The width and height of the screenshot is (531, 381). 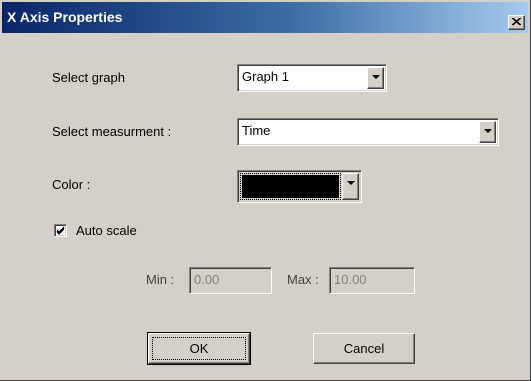 What do you see at coordinates (350, 279) in the screenshot?
I see `max-value: 10.00` at bounding box center [350, 279].